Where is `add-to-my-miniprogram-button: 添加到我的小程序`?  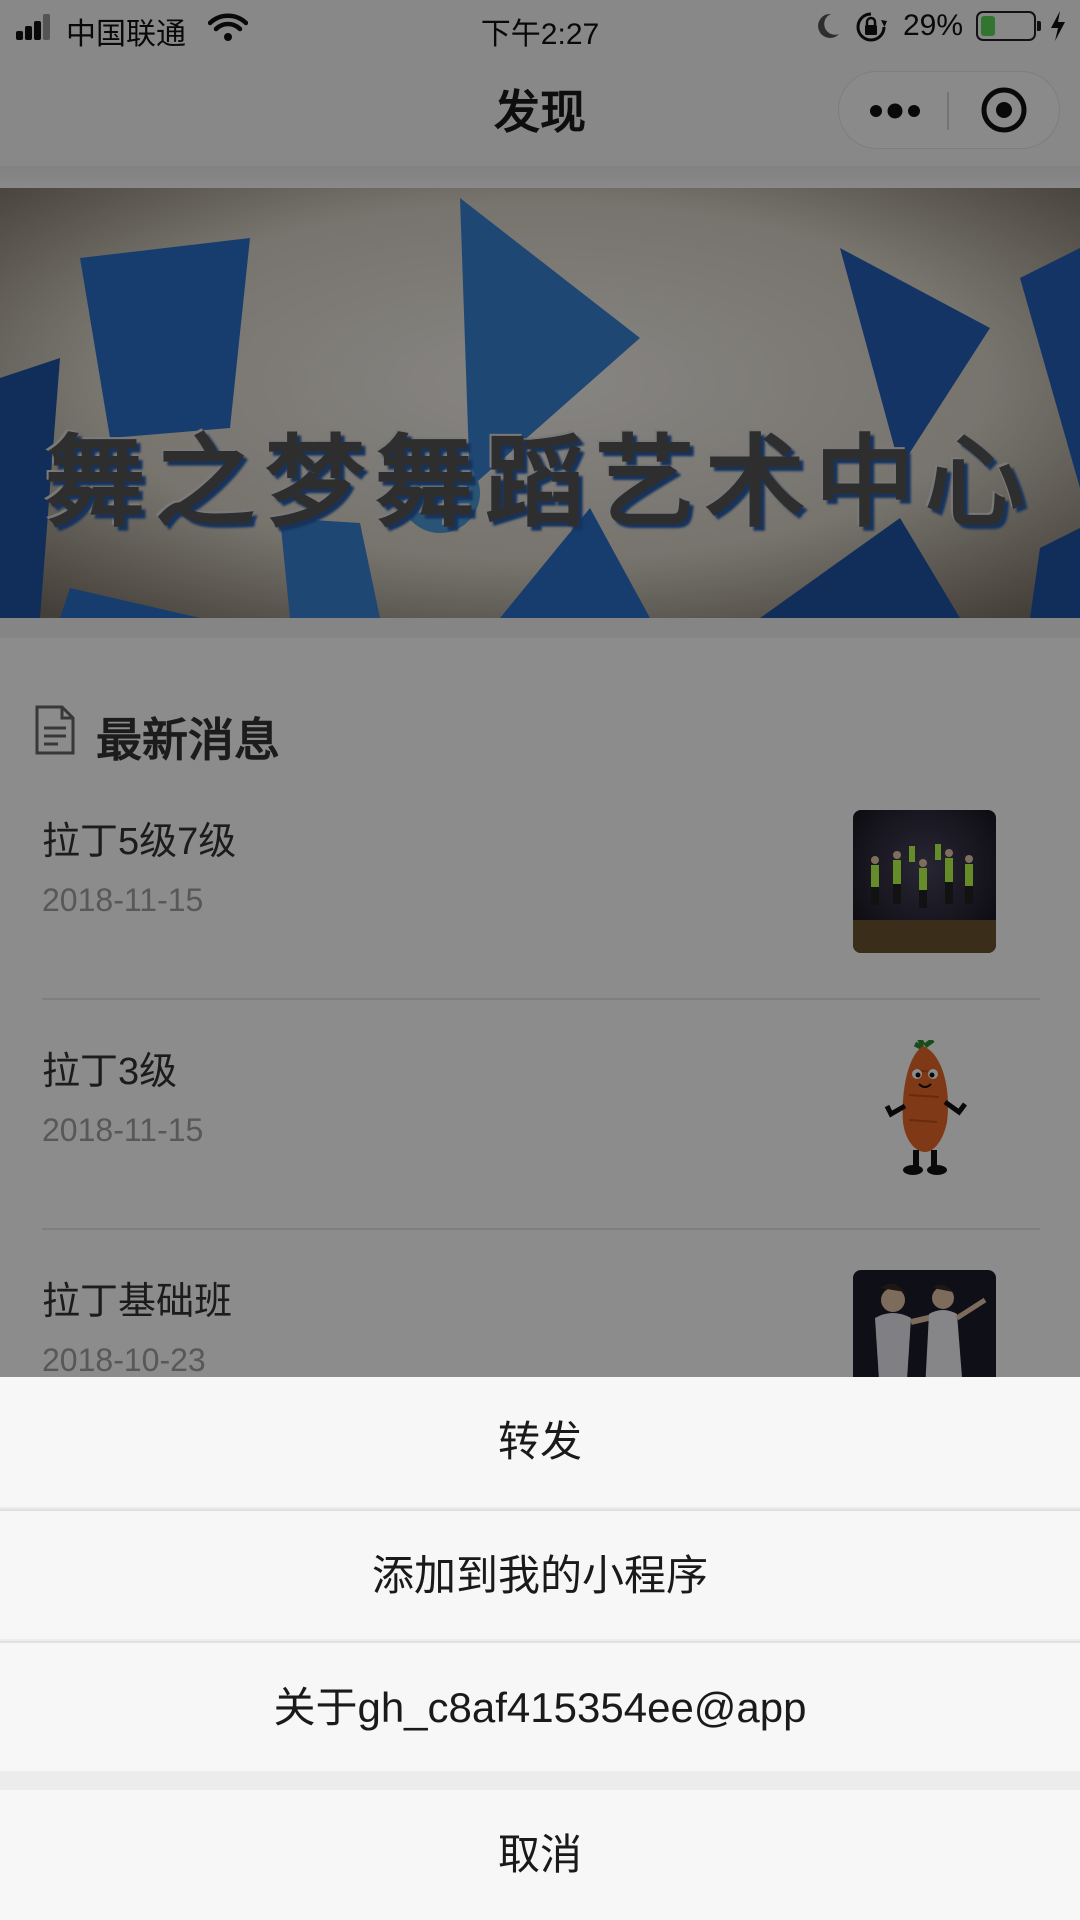
add-to-my-miniprogram-button: 添加到我的小程序 is located at coordinates (540, 1574).